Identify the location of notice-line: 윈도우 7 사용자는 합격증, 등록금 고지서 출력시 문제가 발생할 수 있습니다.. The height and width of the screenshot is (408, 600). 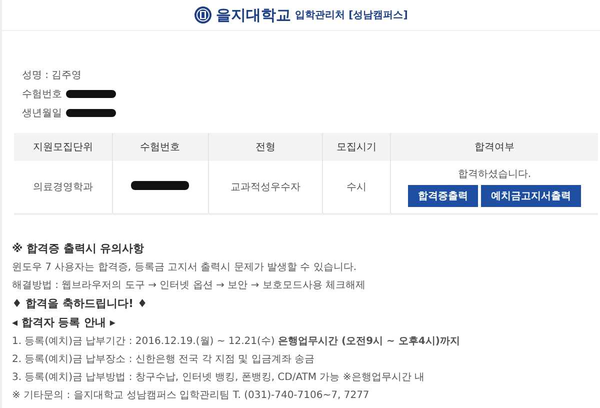
(185, 267).